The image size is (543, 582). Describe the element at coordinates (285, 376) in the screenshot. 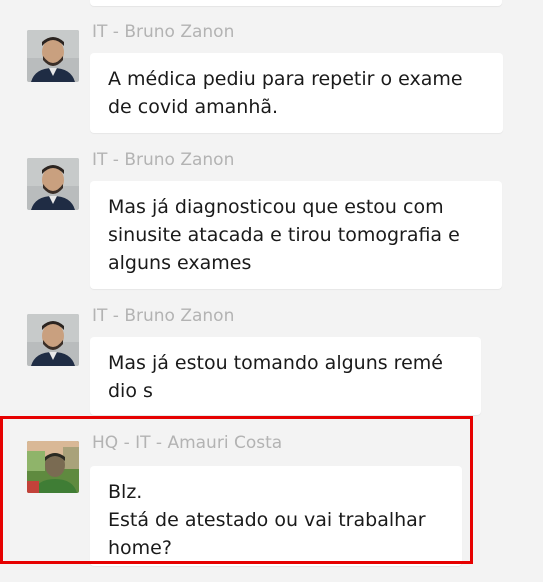

I see `message-bubble: Mas já estou tomando alguns remé dio s` at that location.